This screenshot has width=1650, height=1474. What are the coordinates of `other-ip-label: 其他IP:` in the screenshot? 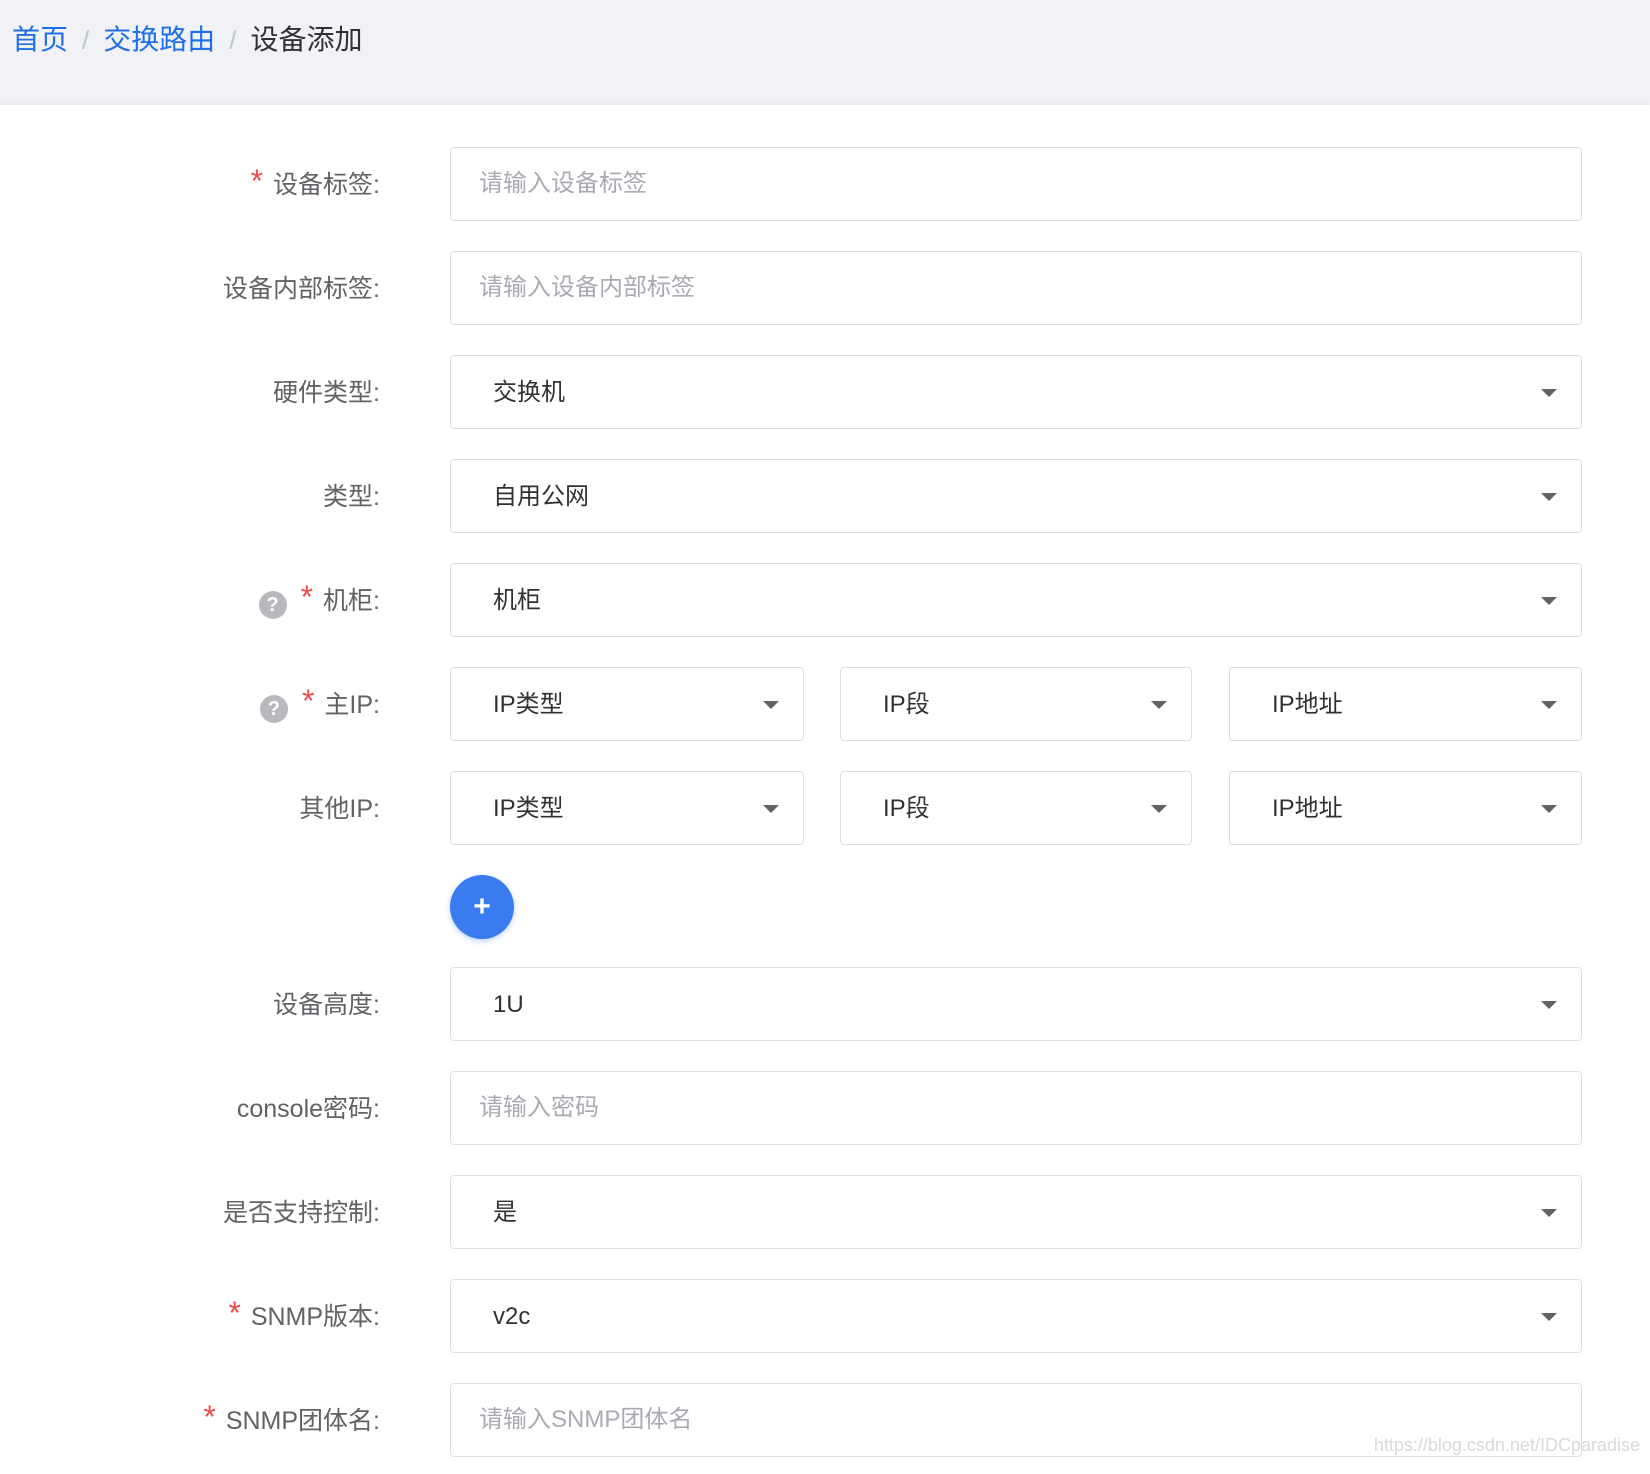 It's located at (339, 809).